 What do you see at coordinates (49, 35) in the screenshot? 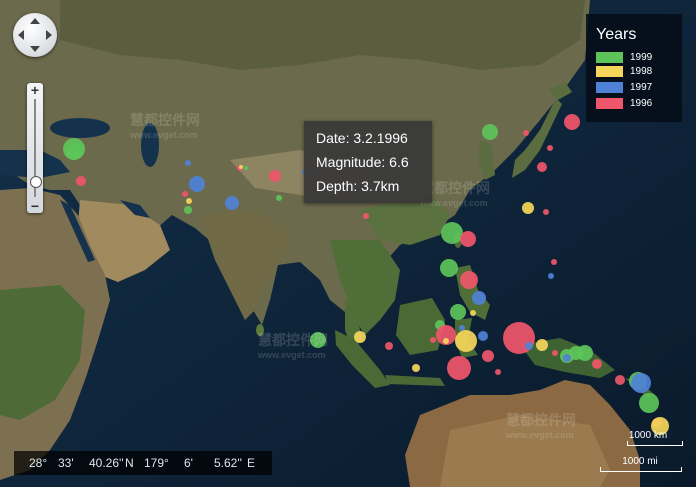
I see `pan-right-icon` at bounding box center [49, 35].